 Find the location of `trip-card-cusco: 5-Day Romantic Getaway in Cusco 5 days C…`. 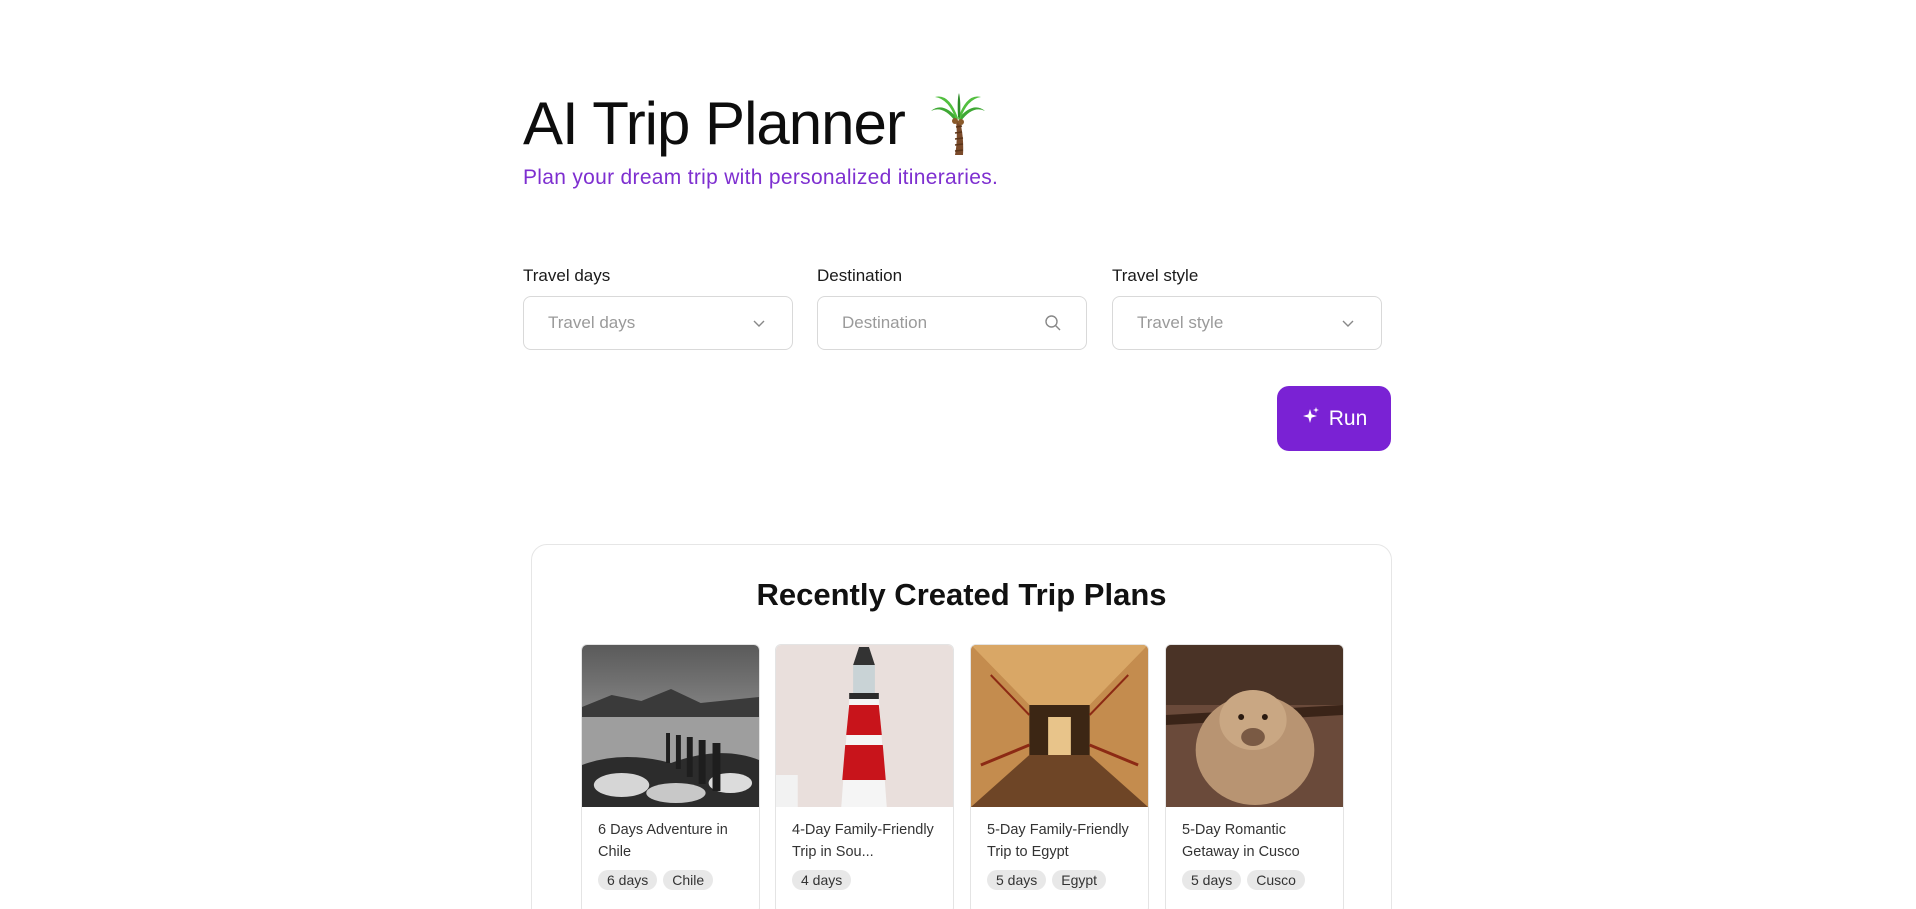

trip-card-cusco: 5-Day Romantic Getaway in Cusco 5 days C… is located at coordinates (1254, 776).